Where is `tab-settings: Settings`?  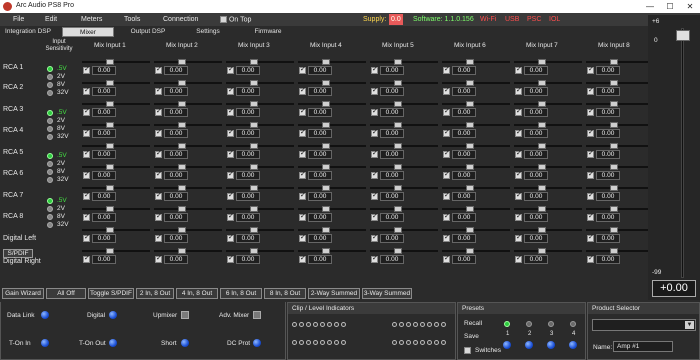
tab-settings: Settings is located at coordinates (208, 32).